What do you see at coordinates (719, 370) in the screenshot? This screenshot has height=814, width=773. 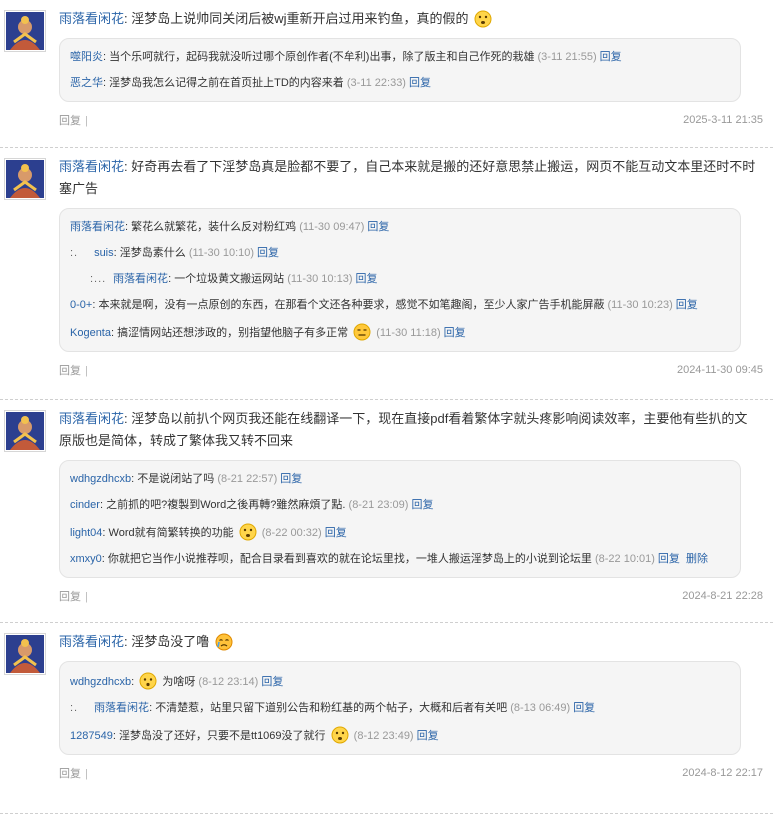 I see `post-date: 2024-11-30 09:45` at bounding box center [719, 370].